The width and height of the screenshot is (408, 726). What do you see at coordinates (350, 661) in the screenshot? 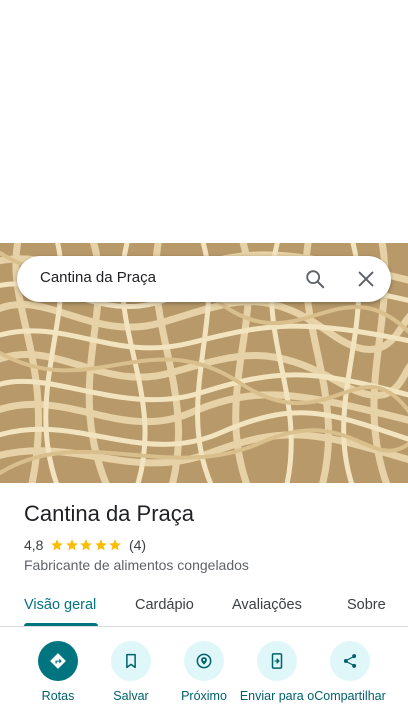
I see `share-icon` at bounding box center [350, 661].